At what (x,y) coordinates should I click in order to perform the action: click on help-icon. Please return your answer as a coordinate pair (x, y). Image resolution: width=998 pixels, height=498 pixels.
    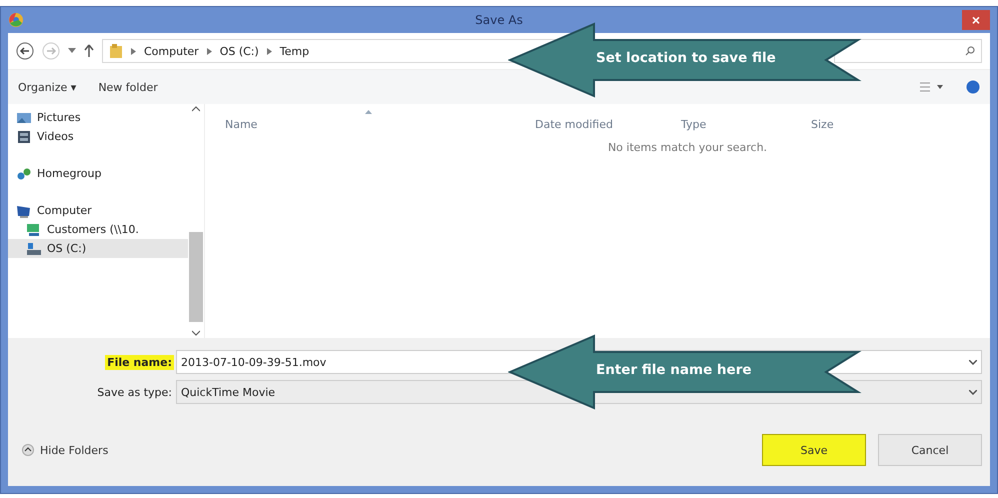
    Looking at the image, I should click on (973, 87).